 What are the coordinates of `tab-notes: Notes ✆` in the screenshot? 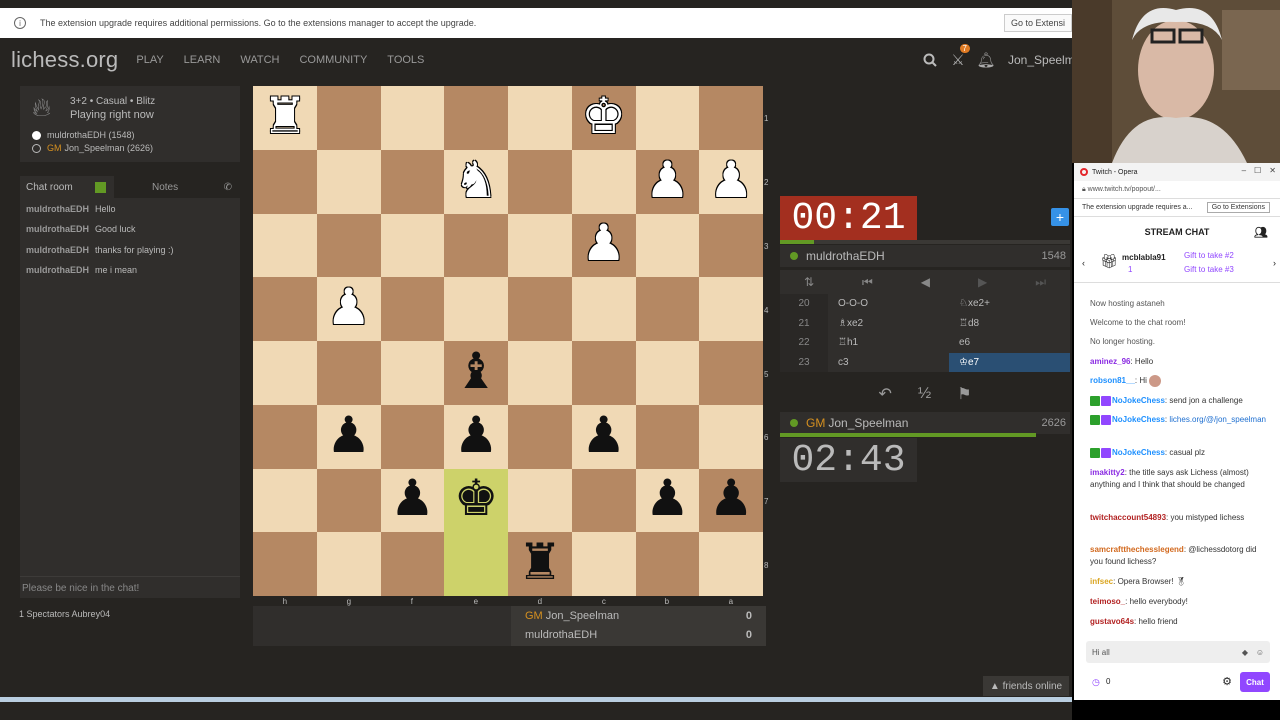 It's located at (177, 187).